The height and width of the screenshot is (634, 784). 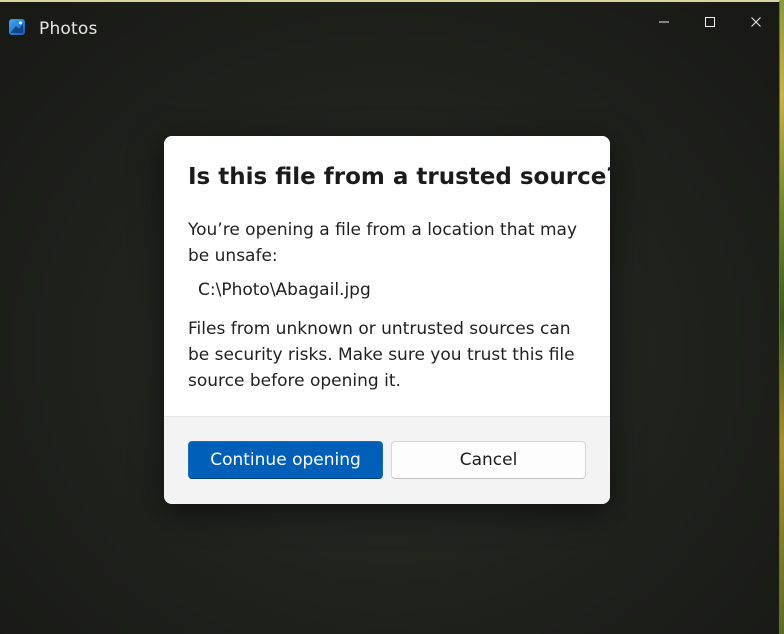 I want to click on minimize-button, so click(x=664, y=22).